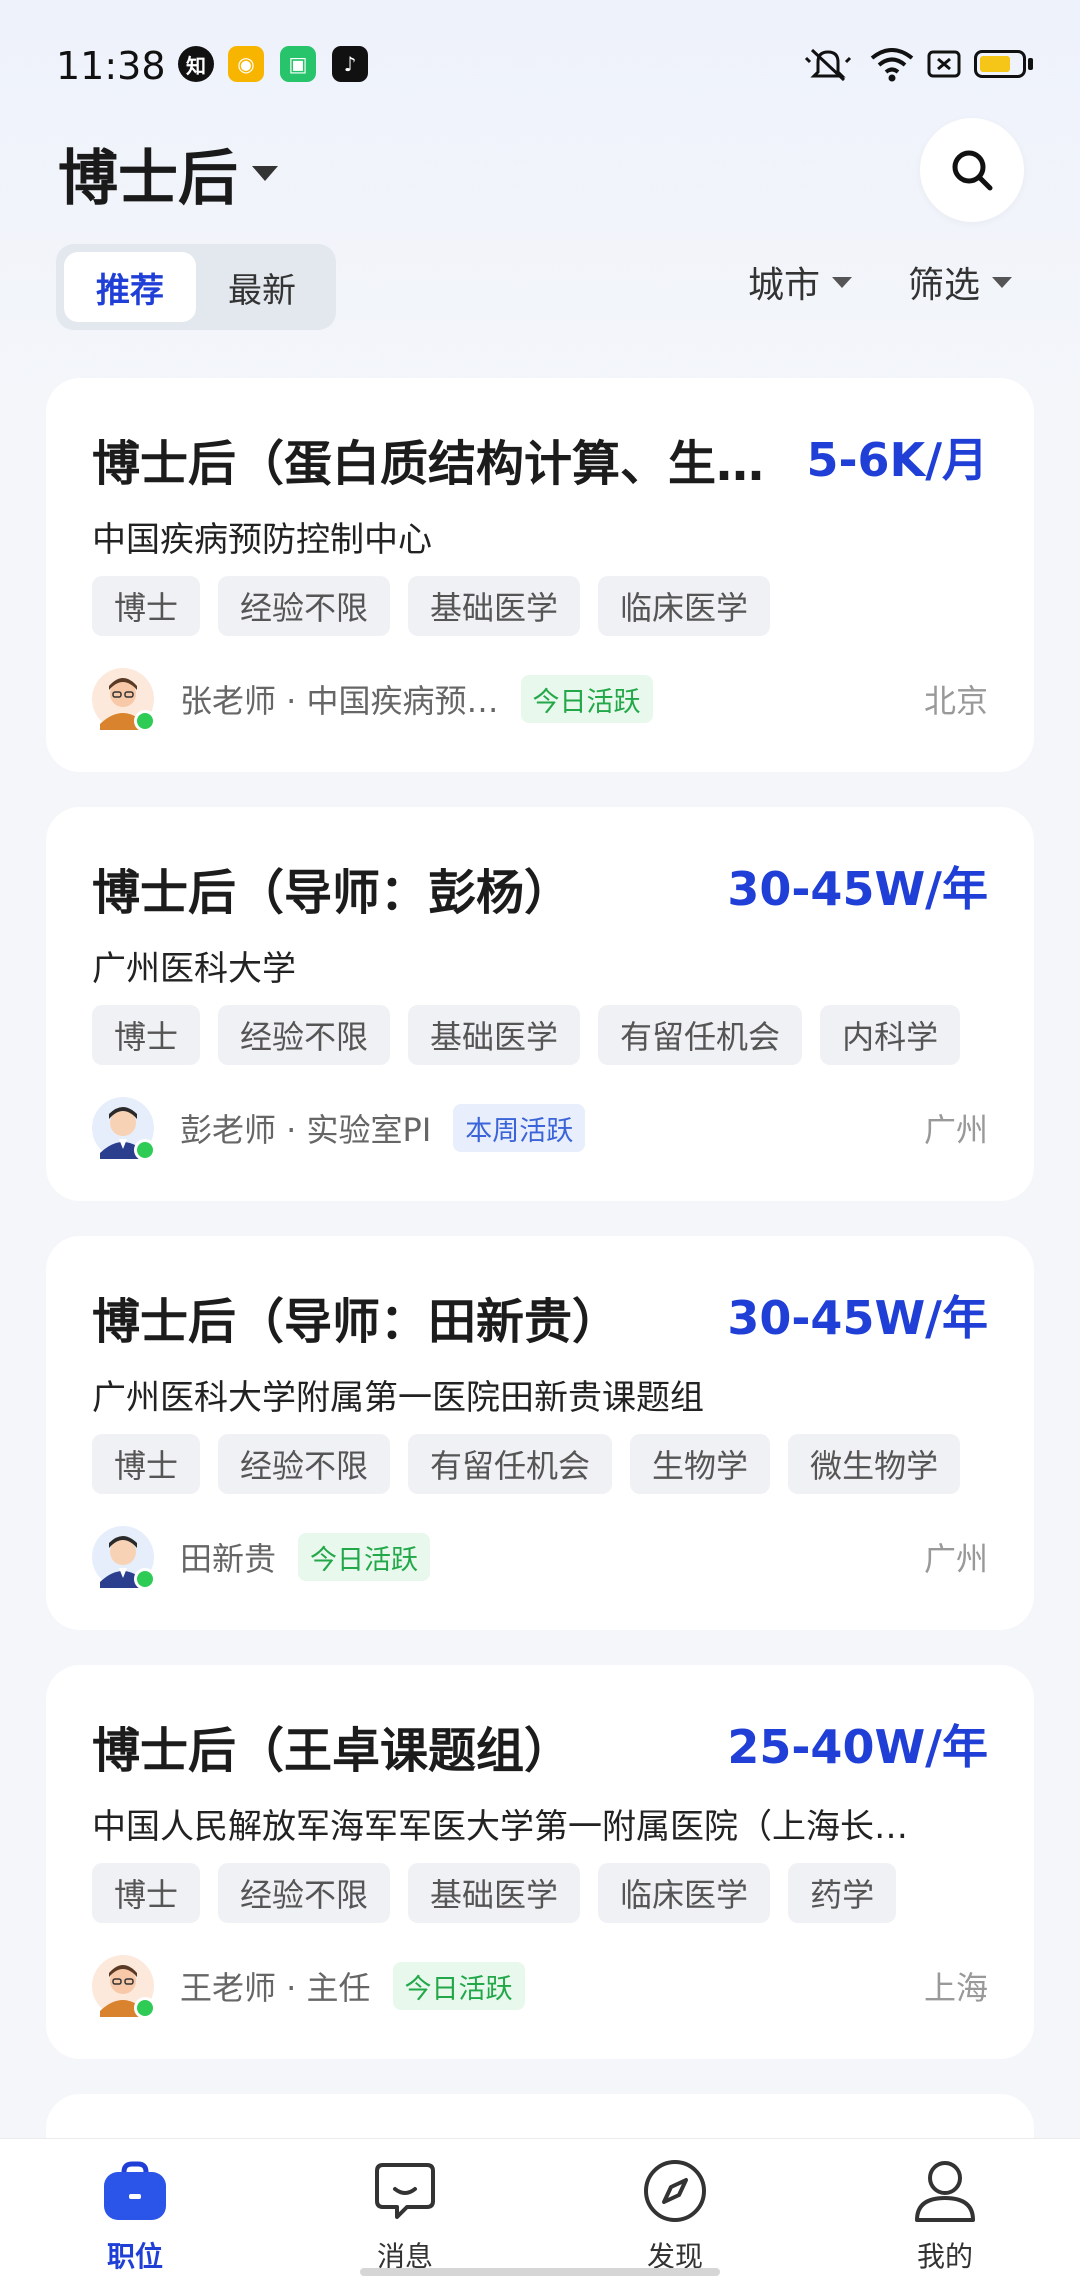  I want to click on poster-name: 彭老师 · 实验室PI, so click(306, 1130).